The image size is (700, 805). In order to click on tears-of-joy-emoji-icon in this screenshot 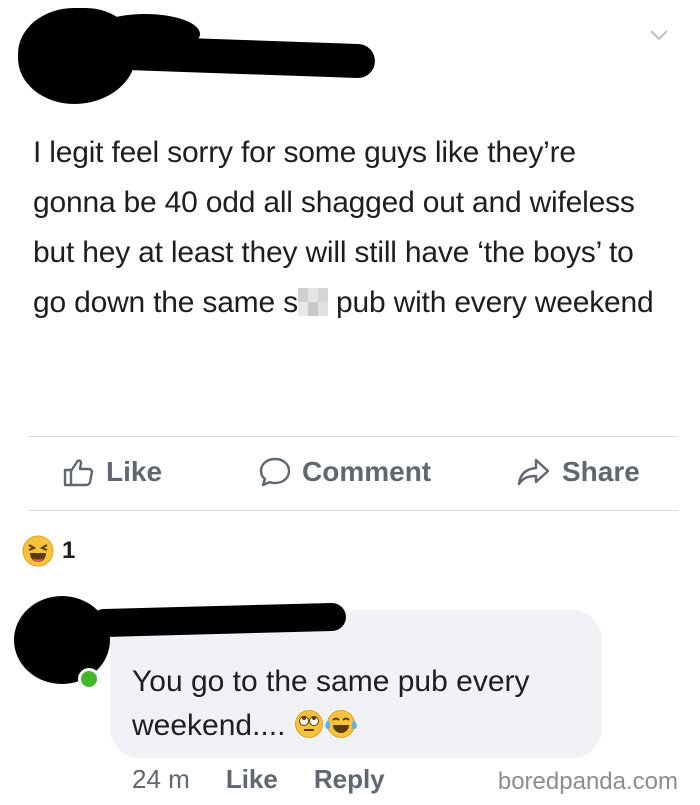, I will do `click(340, 724)`.